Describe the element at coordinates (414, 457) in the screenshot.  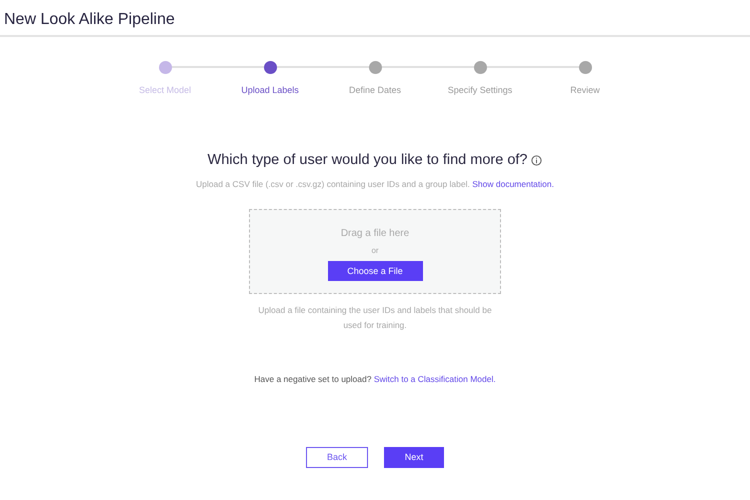
I see `next-button: Next` at that location.